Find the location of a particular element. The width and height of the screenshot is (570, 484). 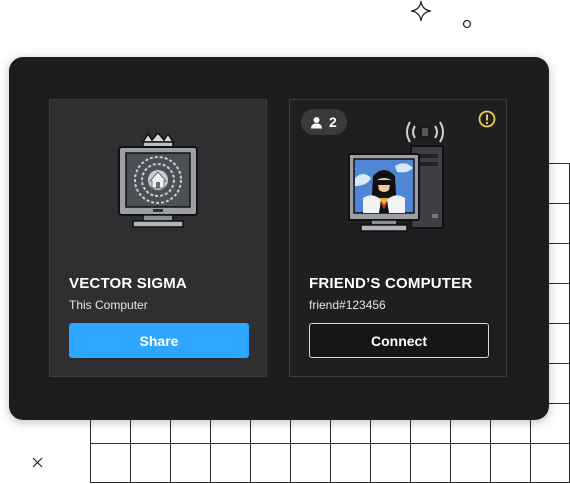

share-button: Share is located at coordinates (159, 340).